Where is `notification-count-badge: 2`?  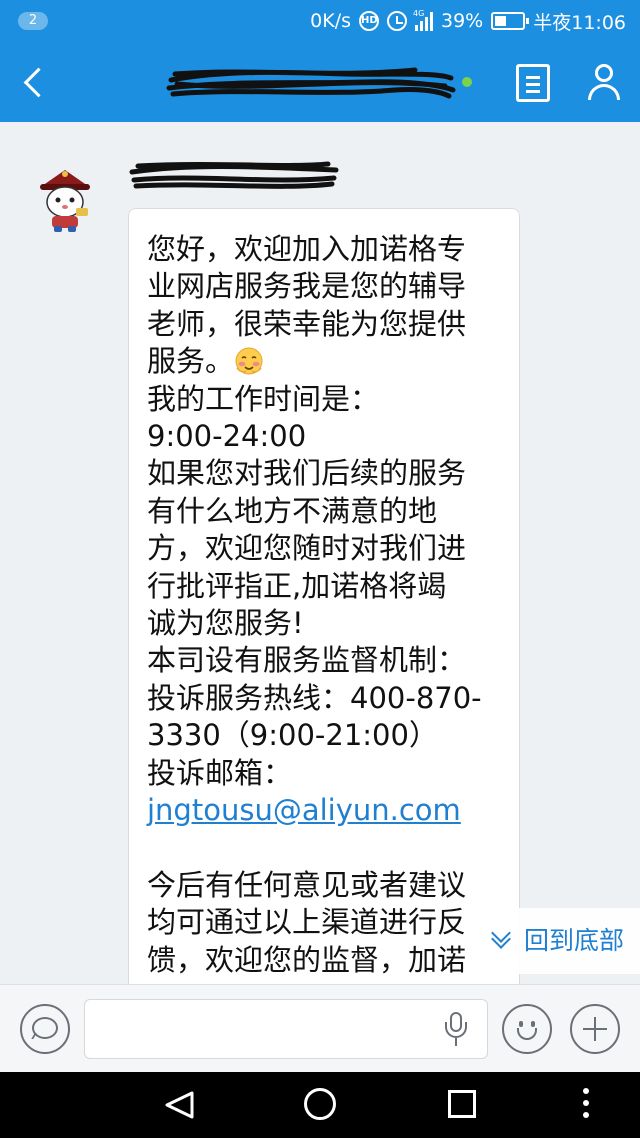 notification-count-badge: 2 is located at coordinates (33, 21).